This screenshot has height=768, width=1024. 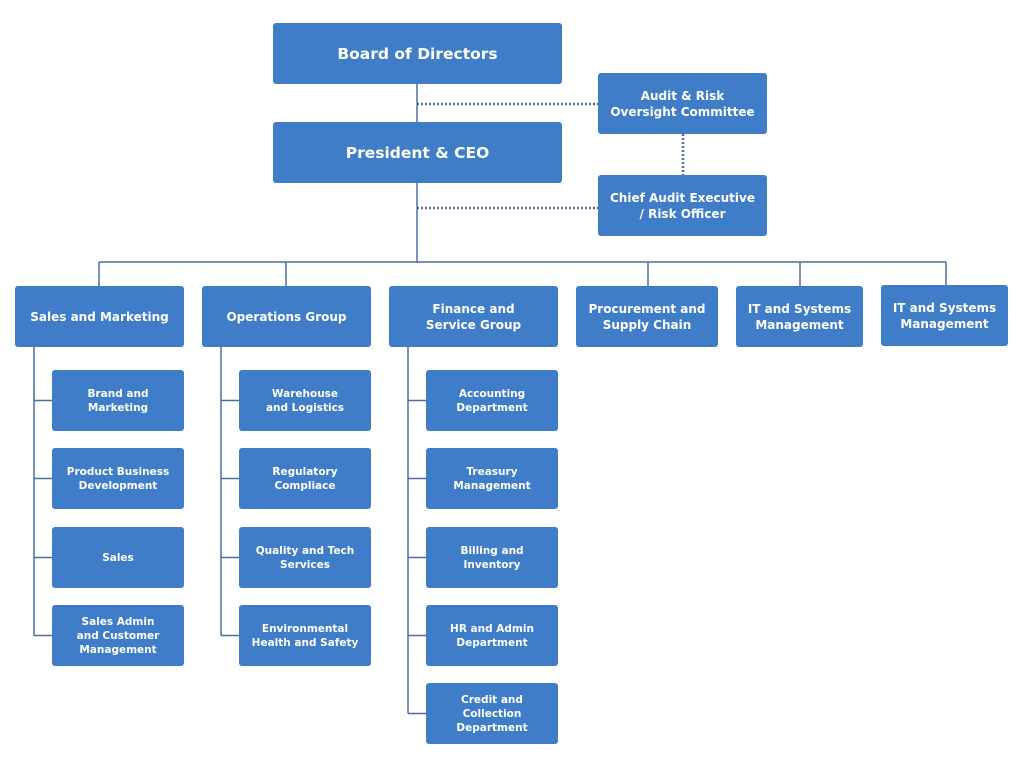 I want to click on unit-finance-2-box: Treasury Management, so click(x=492, y=478).